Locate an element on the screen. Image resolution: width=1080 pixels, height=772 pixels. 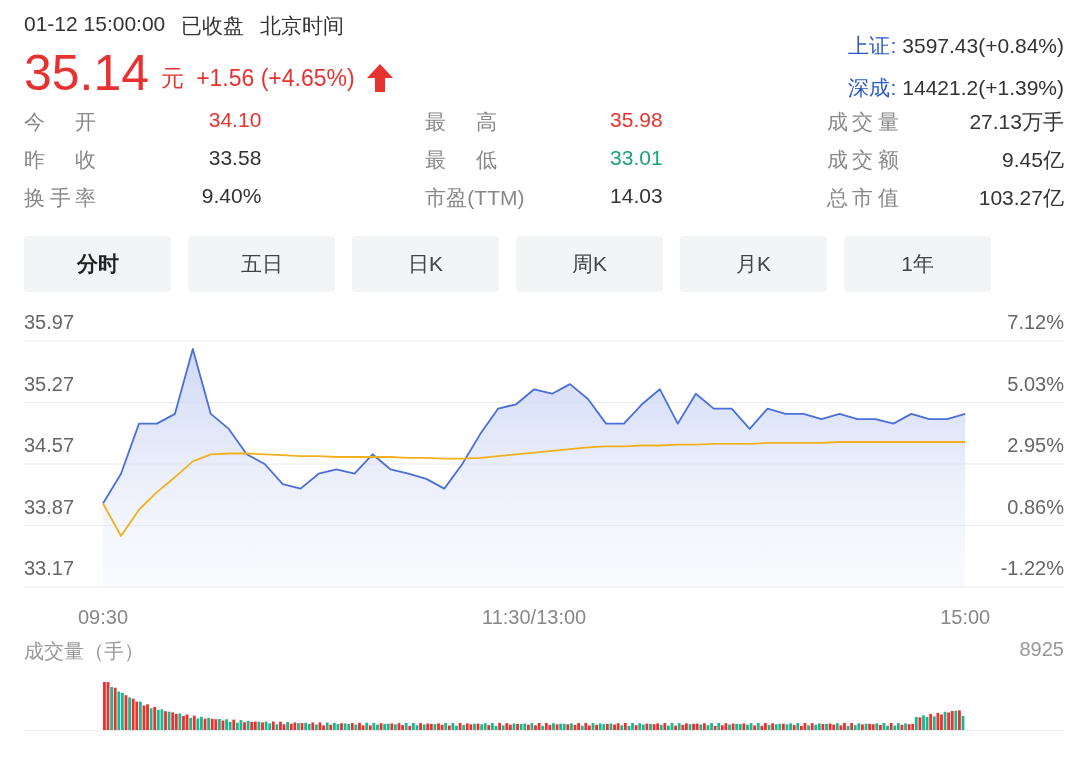
percent-axis-label: 0.86% is located at coordinates (1035, 506).